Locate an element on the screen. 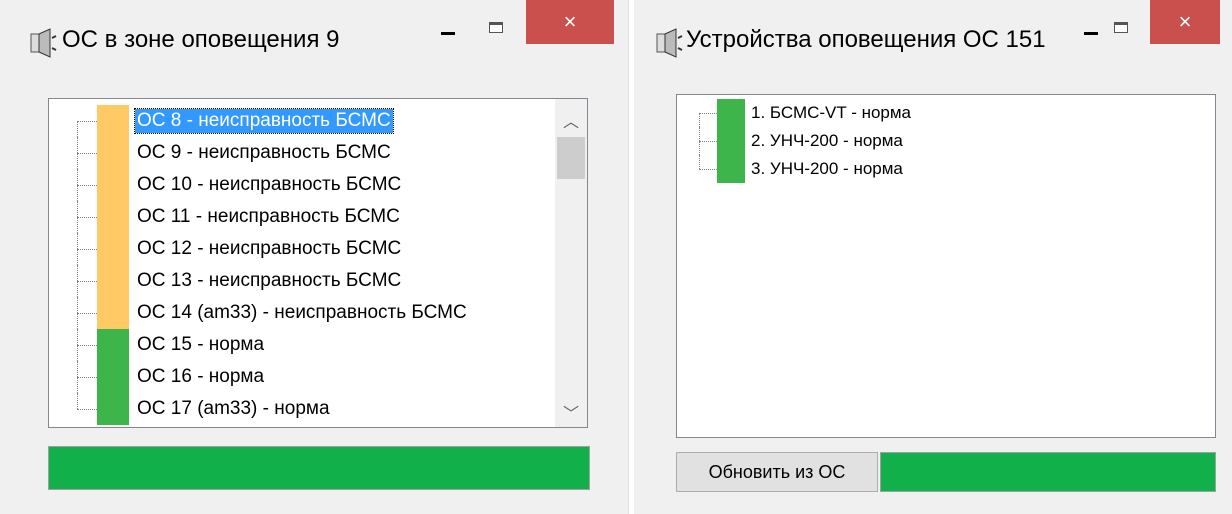 The image size is (1232, 514). list-item: ОС 12 - неисправность БСМС is located at coordinates (301, 249).